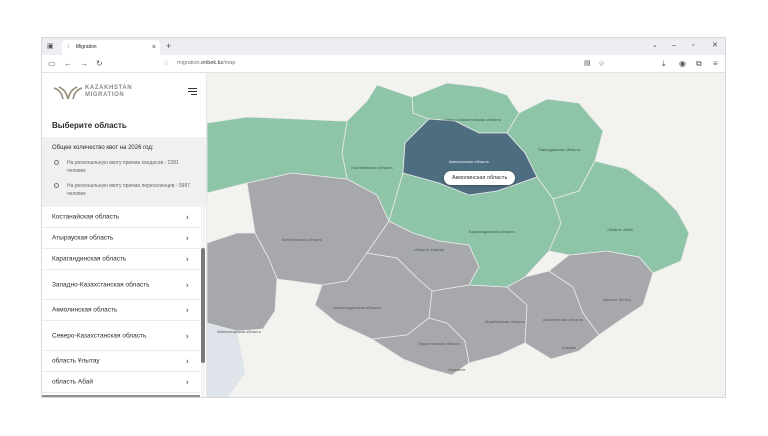 The height and width of the screenshot is (436, 768). I want to click on extensions-icon: ⧉, so click(699, 63).